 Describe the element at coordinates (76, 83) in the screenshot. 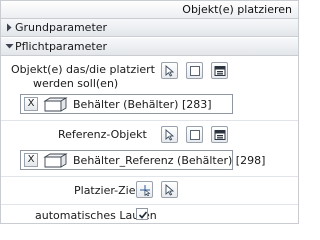

I see `objects-label-line2: werden soll(en)` at that location.